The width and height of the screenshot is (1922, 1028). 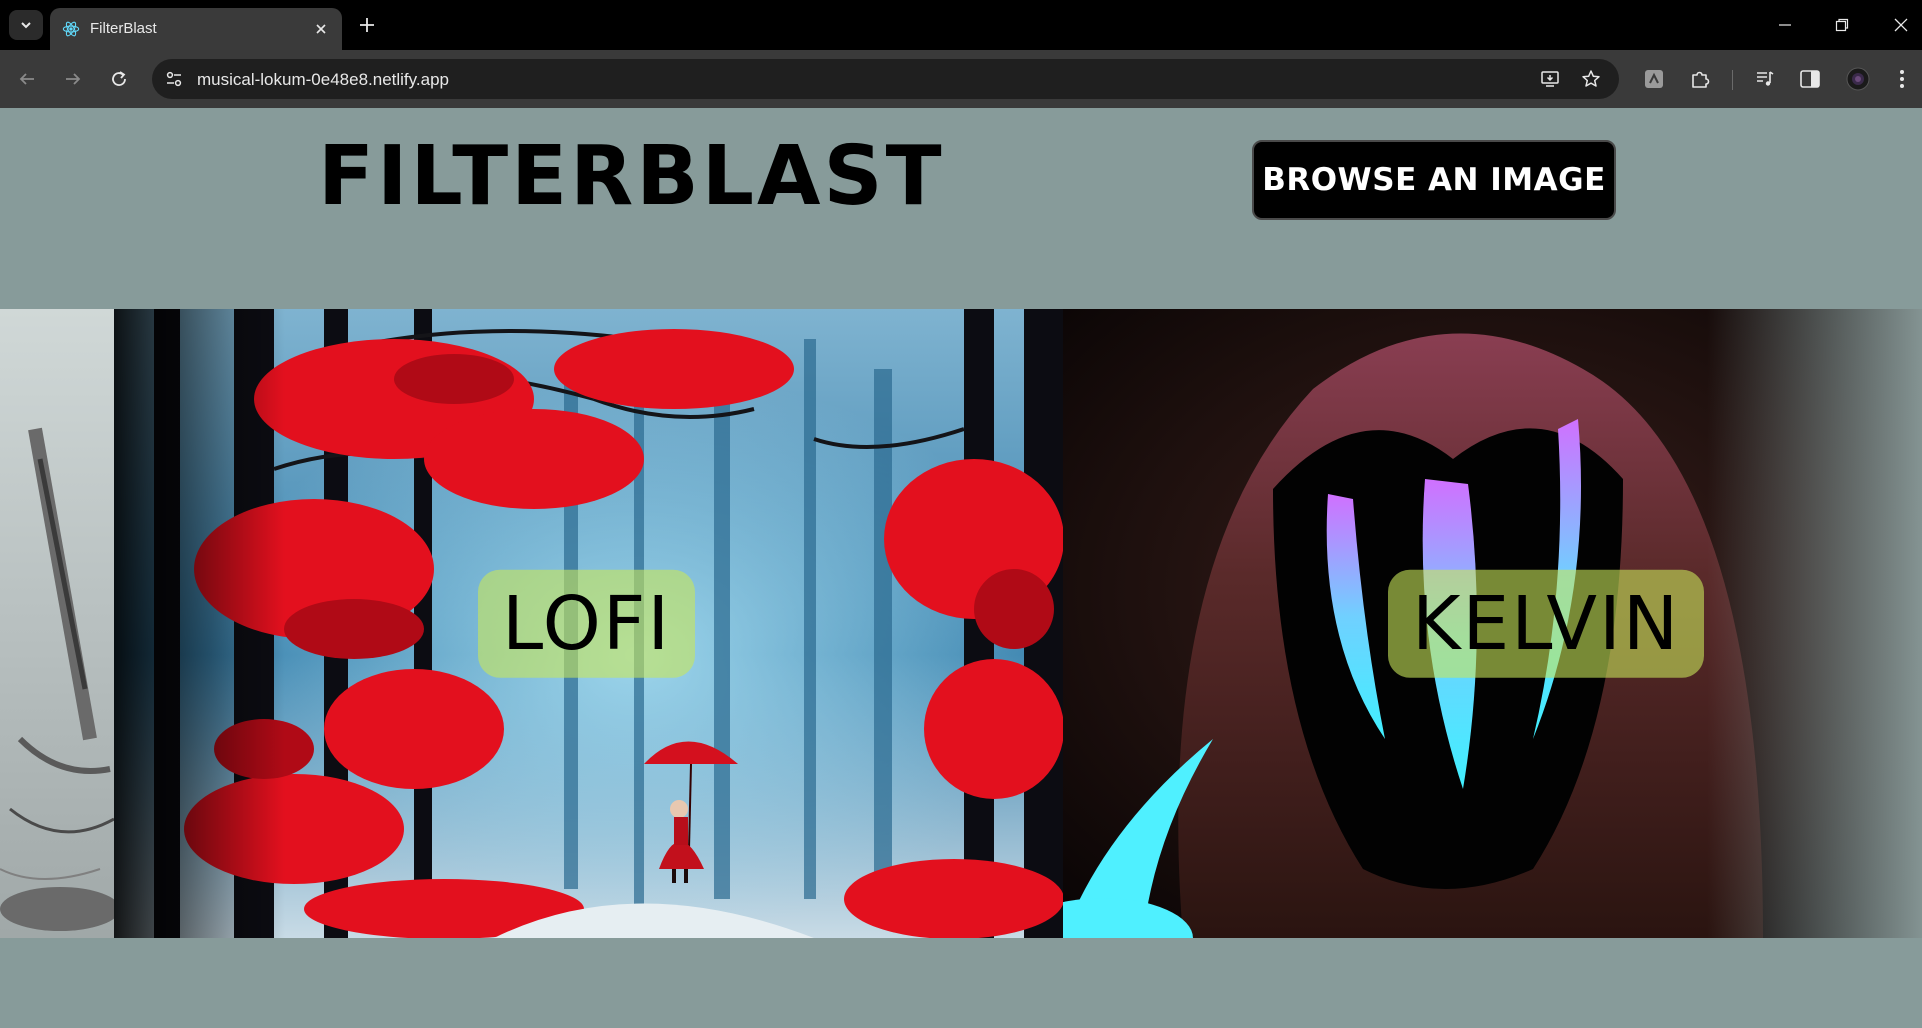 I want to click on extension-button, so click(x=1654, y=79).